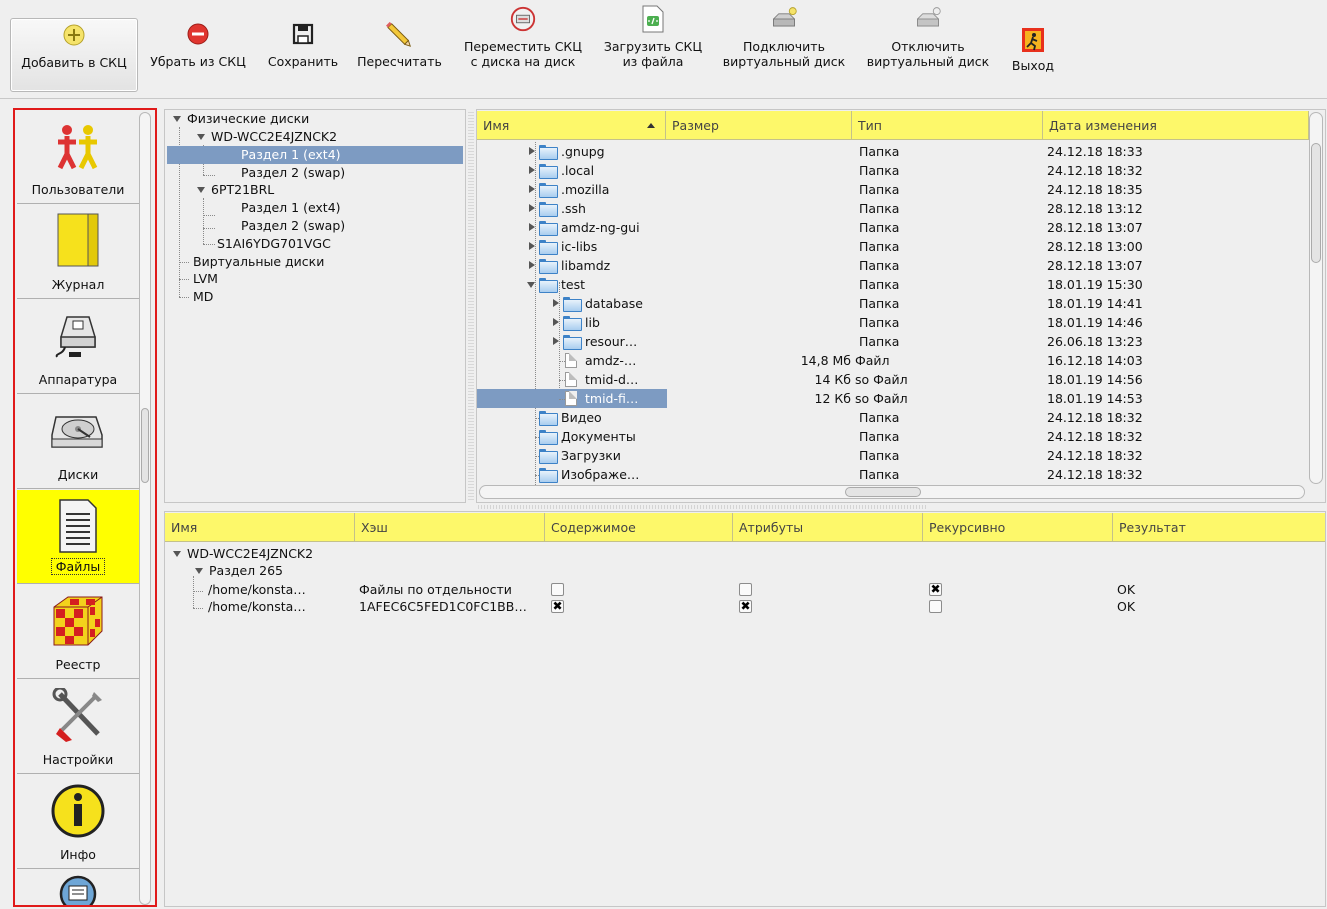  Describe the element at coordinates (78, 566) in the screenshot. I see `sidebar-item-label: Файлы` at that location.